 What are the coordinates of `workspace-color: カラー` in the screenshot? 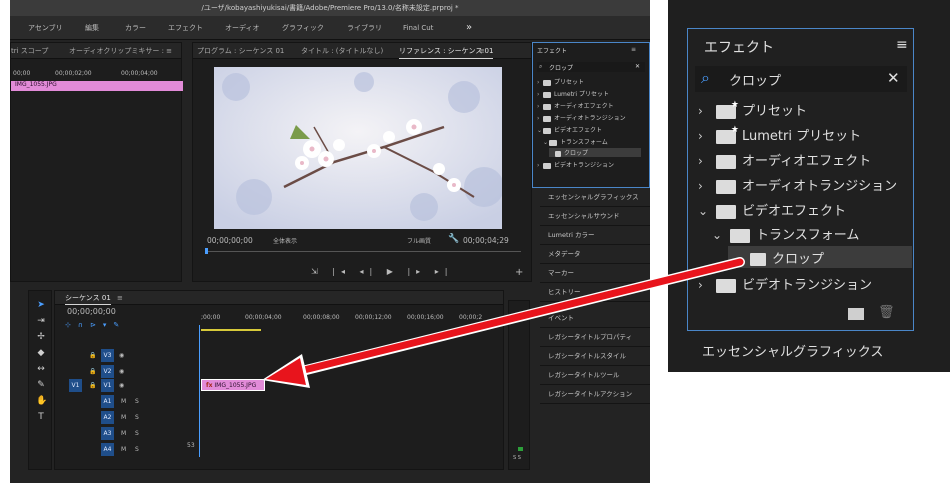 It's located at (135, 28).